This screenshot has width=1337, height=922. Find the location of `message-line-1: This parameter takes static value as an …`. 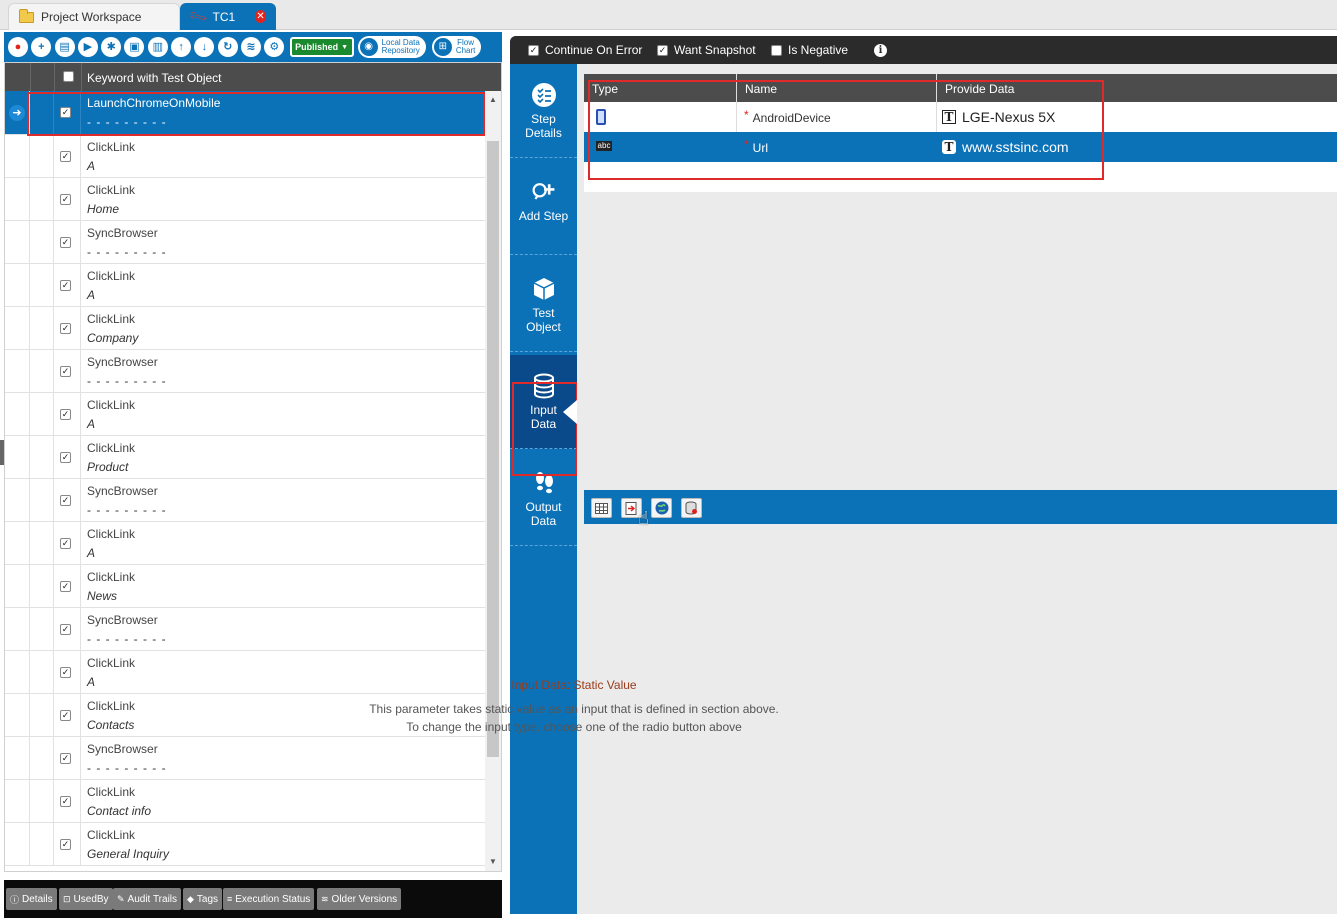

message-line-1: This parameter takes static value as an … is located at coordinates (574, 709).